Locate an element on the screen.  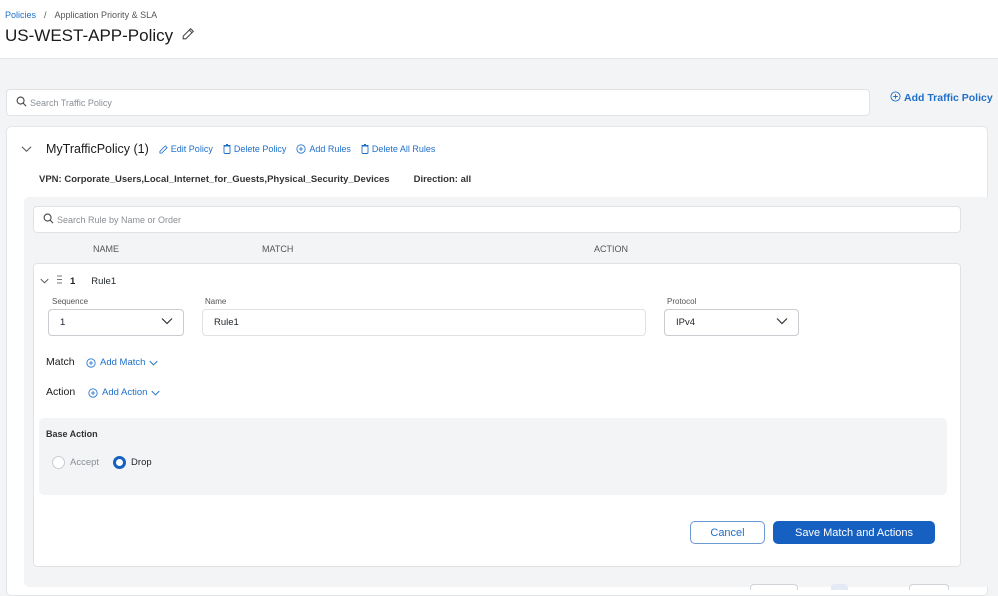
page-title: US-WEST-APP-Policy is located at coordinates (89, 35).